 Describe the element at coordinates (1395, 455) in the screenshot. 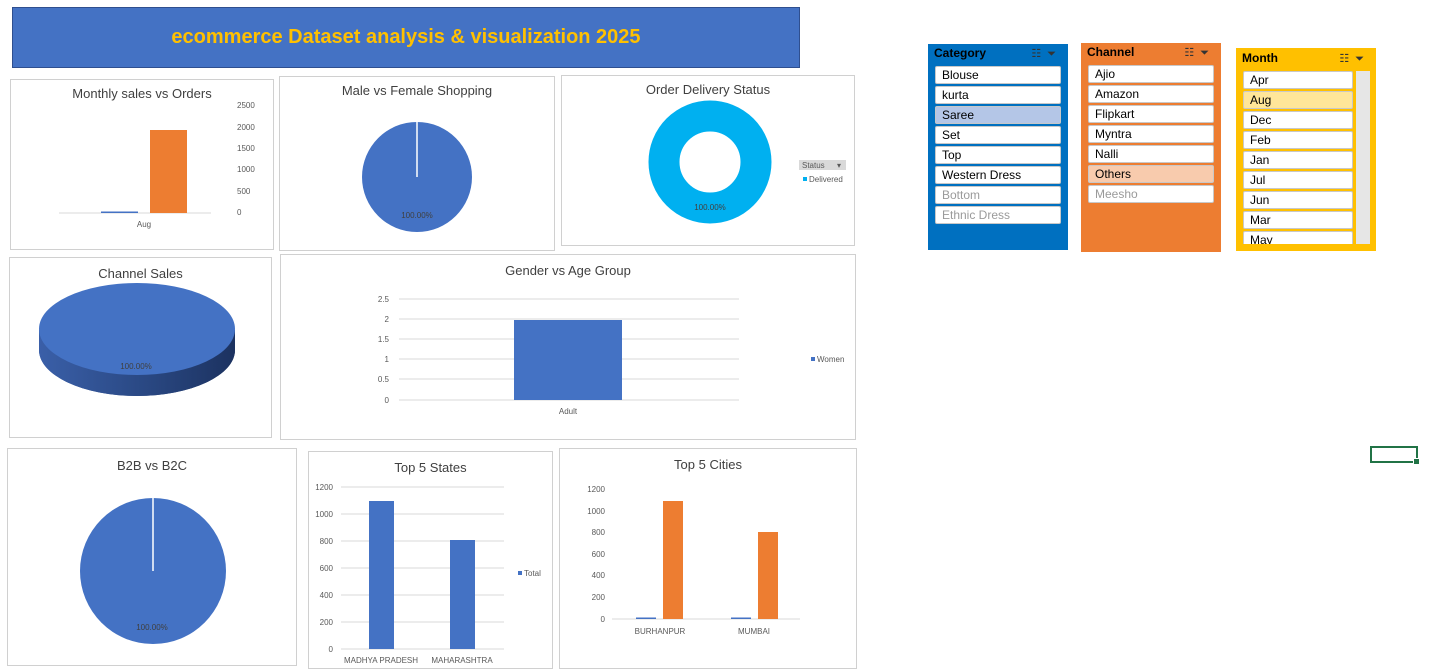

I see `active-cell-selection` at that location.